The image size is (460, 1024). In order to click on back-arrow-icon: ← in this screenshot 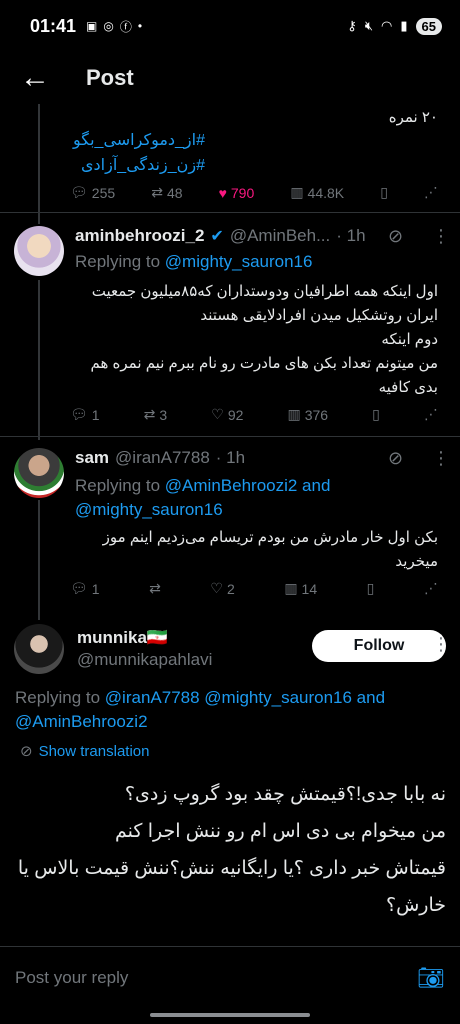, I will do `click(45, 78)`.